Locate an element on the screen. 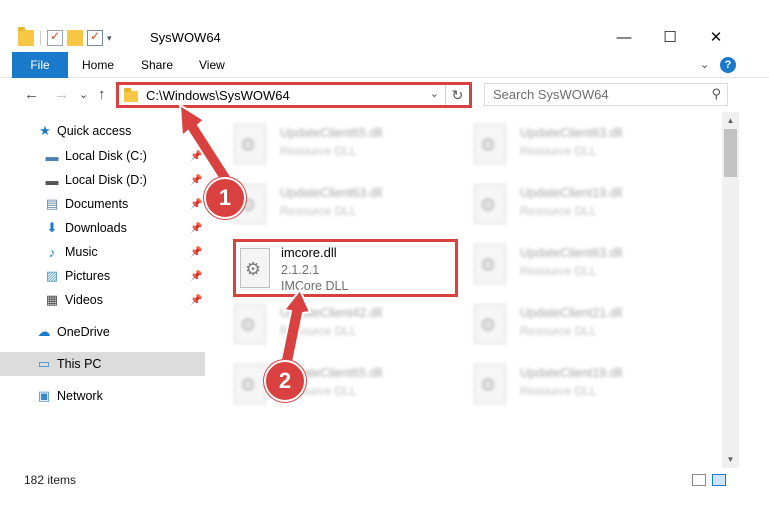  scroll-down-icon: ▼ is located at coordinates (730, 459).